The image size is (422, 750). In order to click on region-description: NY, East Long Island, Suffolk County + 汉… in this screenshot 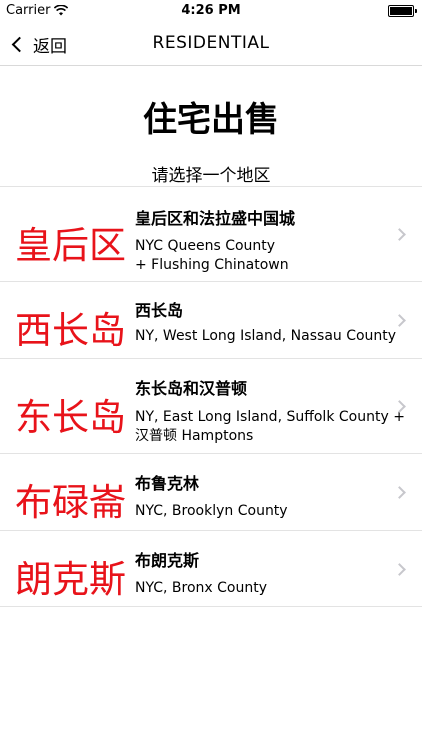, I will do `click(270, 427)`.